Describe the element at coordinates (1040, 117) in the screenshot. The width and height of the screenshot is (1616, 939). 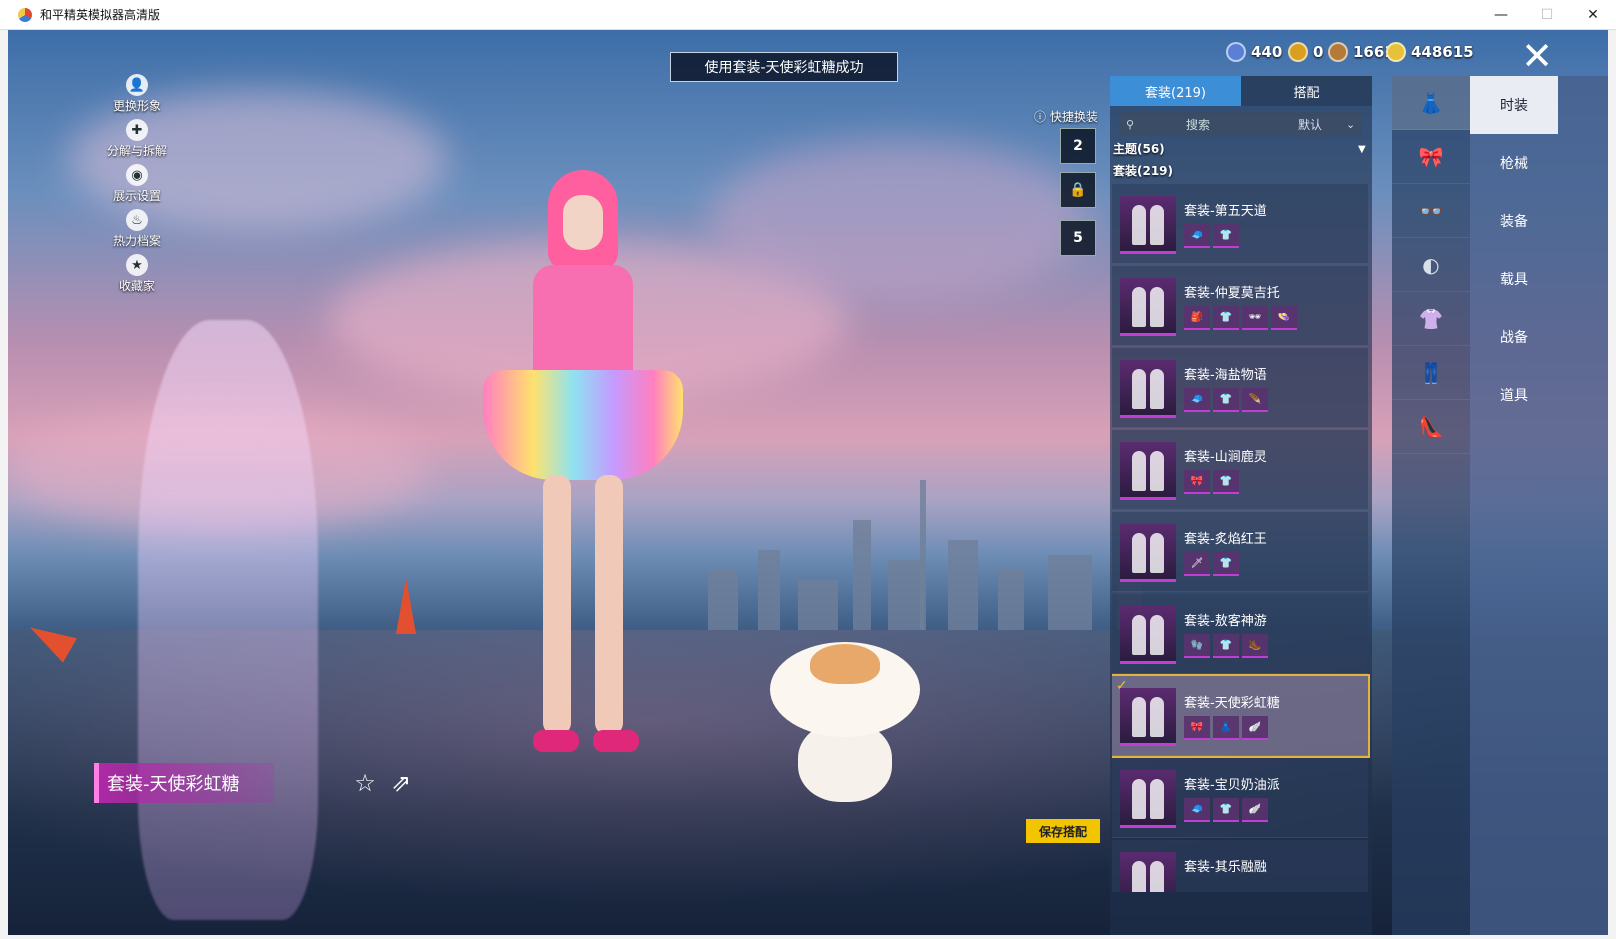
I see `help-icon: ⓘ` at that location.